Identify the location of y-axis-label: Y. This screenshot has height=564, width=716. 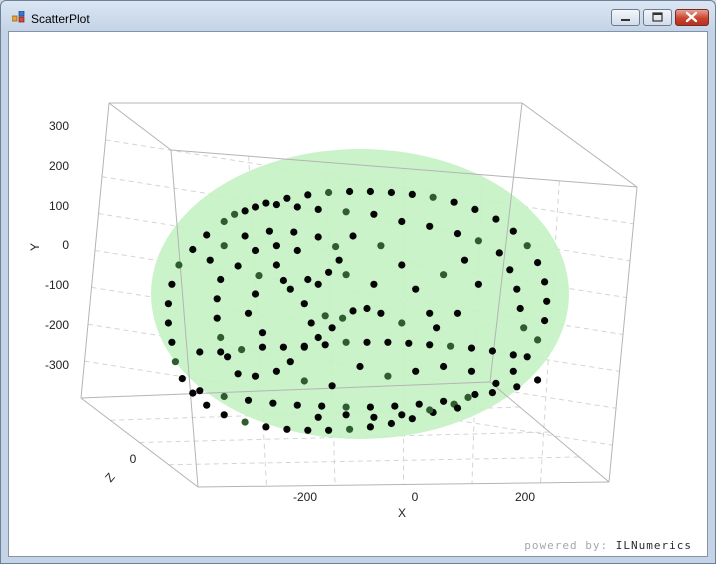
(35, 247).